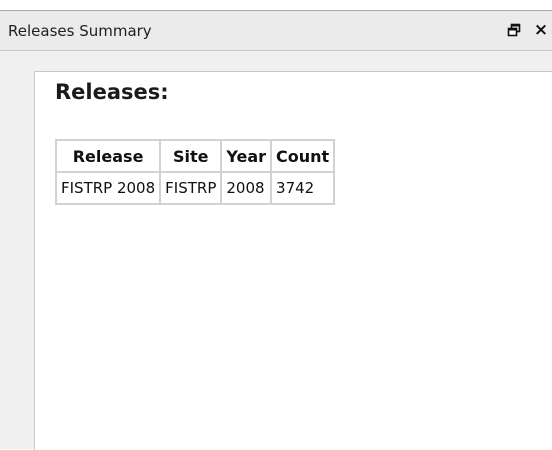  What do you see at coordinates (276, 5) in the screenshot?
I see `top-strip` at bounding box center [276, 5].